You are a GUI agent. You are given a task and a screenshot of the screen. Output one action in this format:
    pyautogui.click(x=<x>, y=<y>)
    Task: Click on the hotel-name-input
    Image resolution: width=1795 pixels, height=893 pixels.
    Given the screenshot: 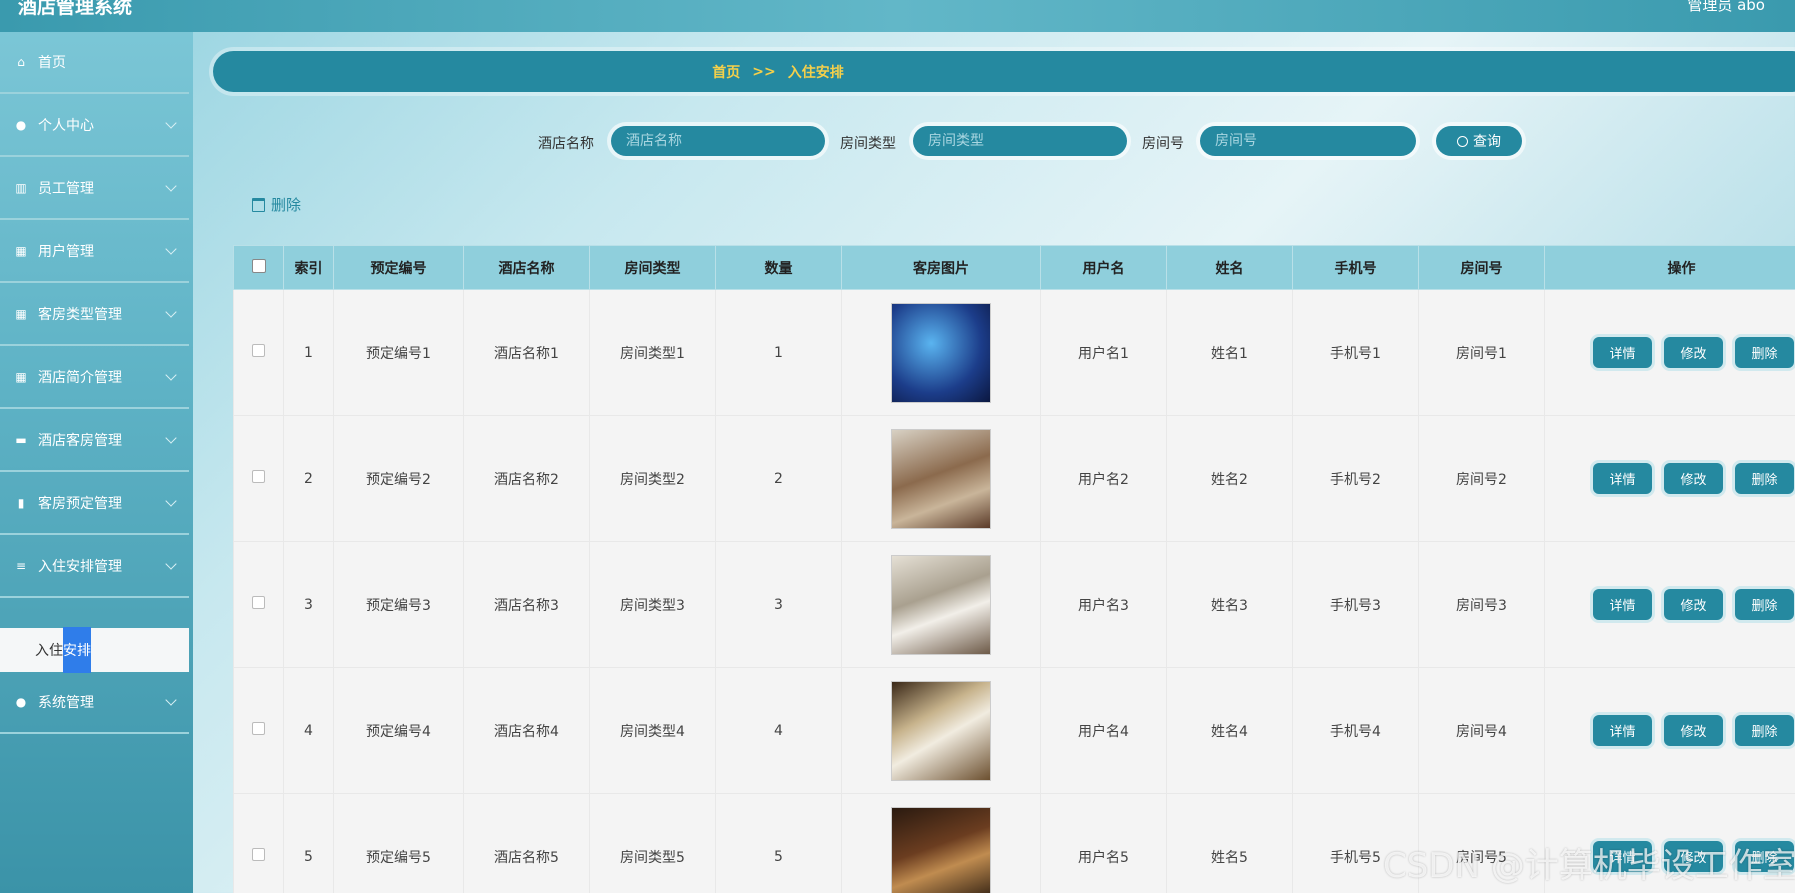 What is the action you would take?
    pyautogui.click(x=718, y=141)
    